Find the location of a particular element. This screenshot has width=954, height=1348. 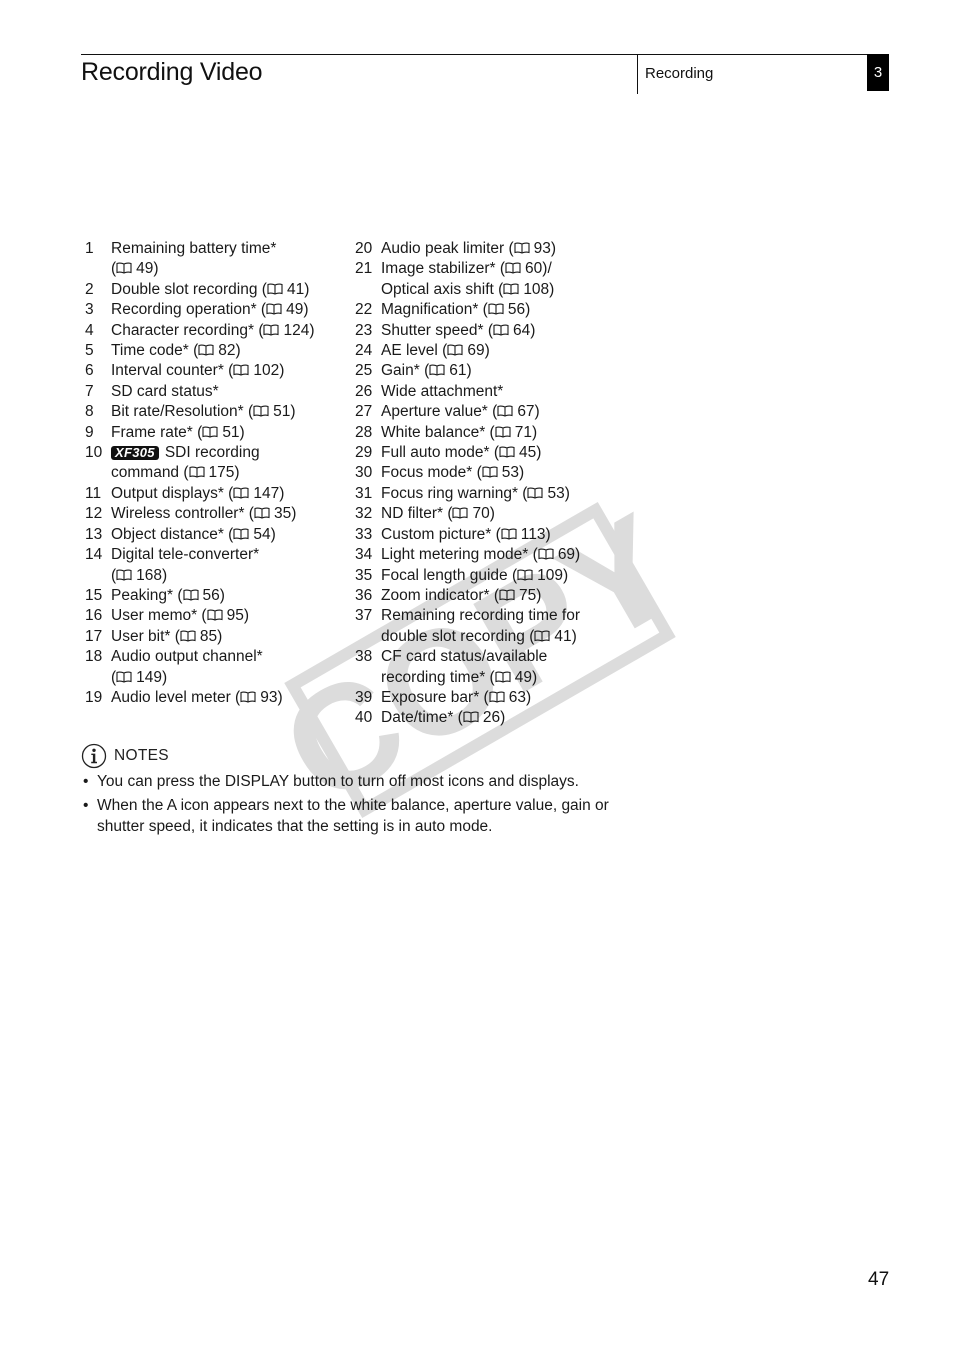

legend-label: XF305 SDI recording command (175) is located at coordinates (230, 463).